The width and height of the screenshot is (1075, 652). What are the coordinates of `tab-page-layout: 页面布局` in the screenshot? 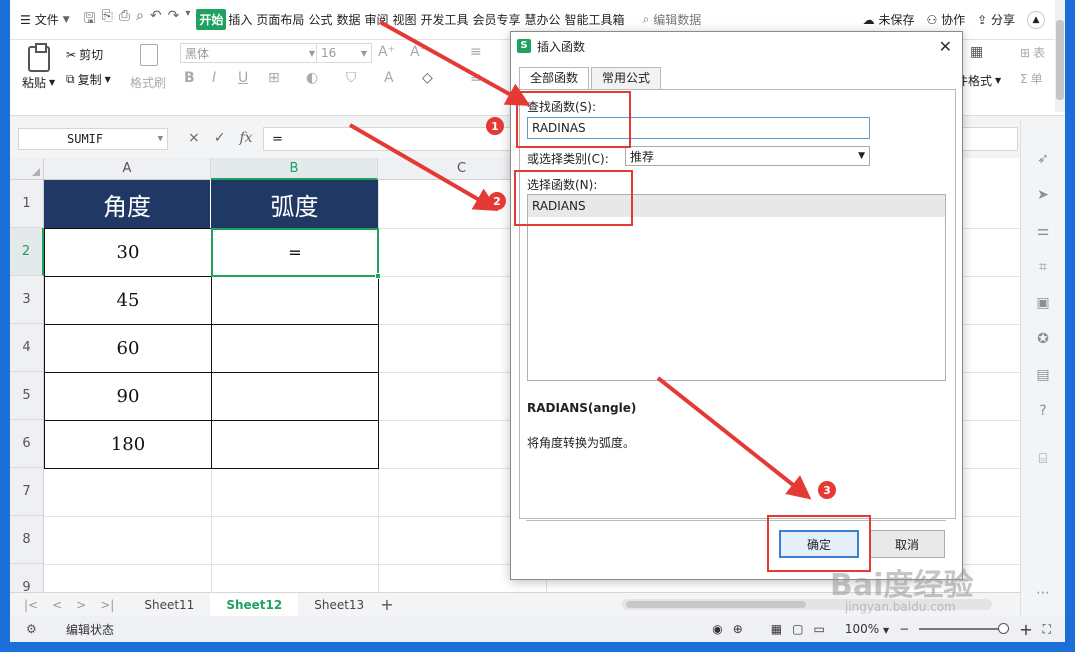 It's located at (280, 19).